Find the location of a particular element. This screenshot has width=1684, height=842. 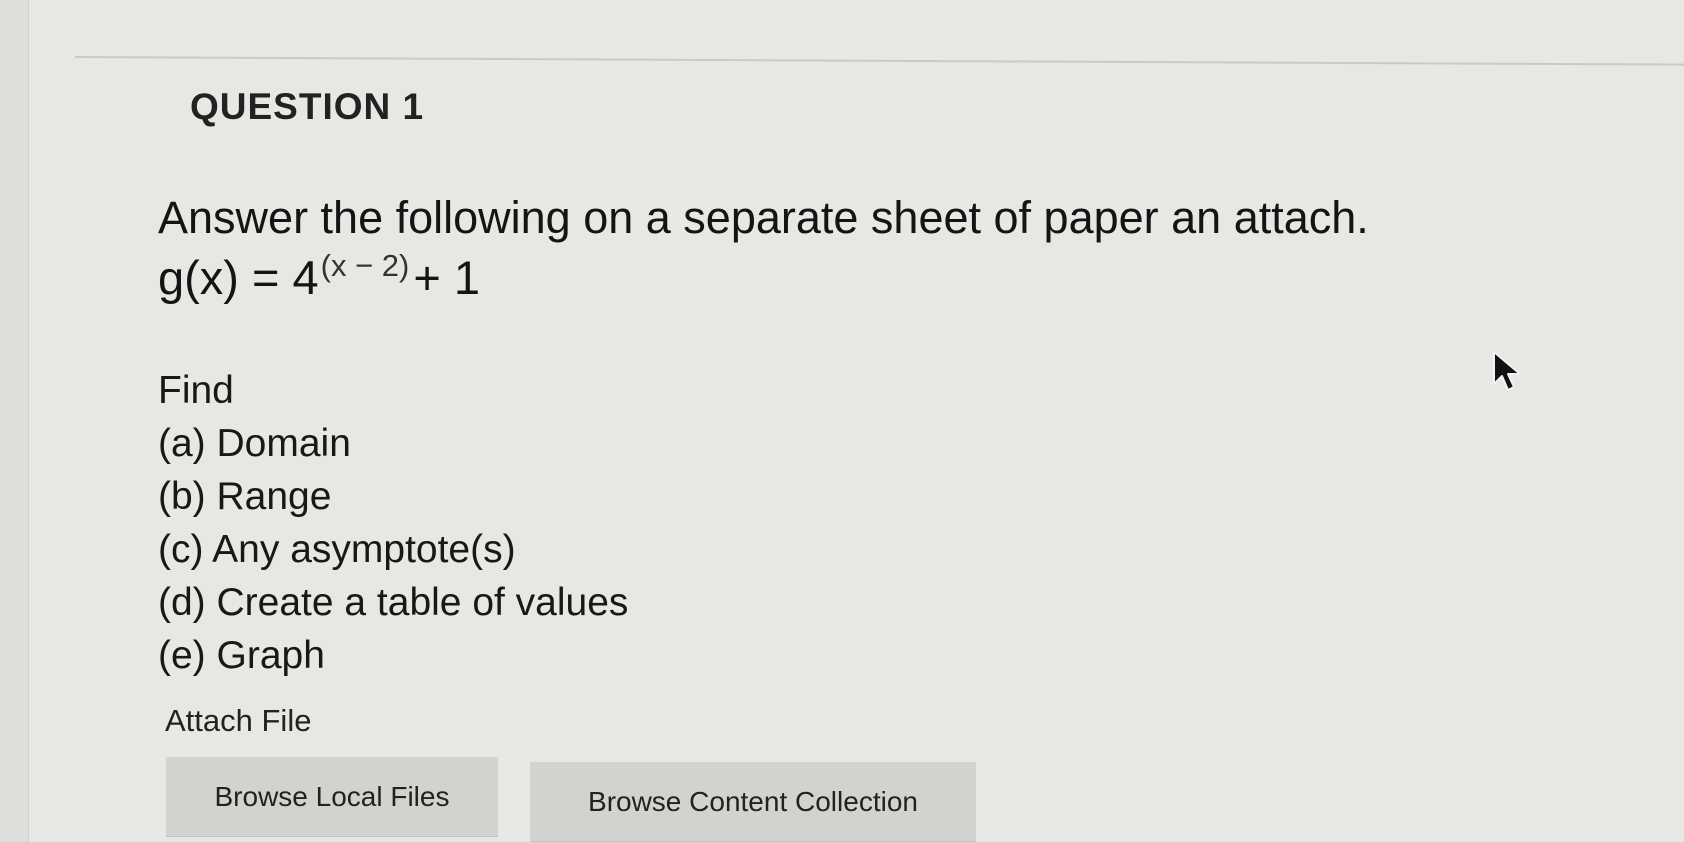

equation-lhs: g(x) = 4 is located at coordinates (238, 277).